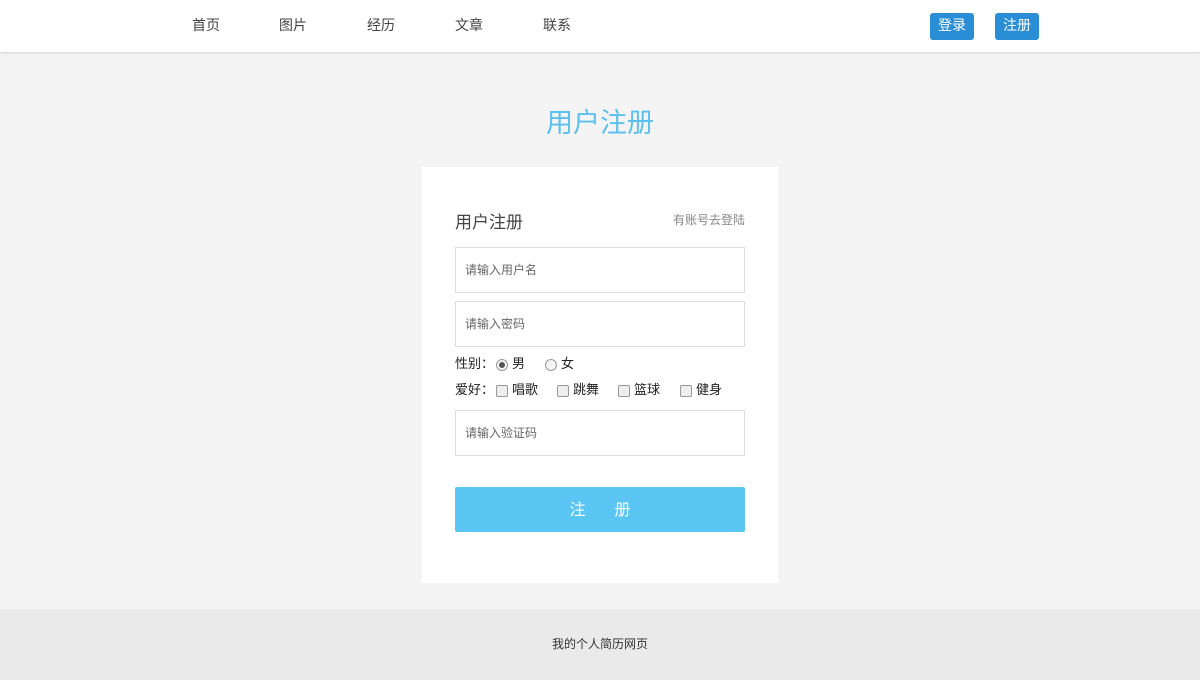  What do you see at coordinates (600, 509) in the screenshot?
I see `submit-register-button: 注 册` at bounding box center [600, 509].